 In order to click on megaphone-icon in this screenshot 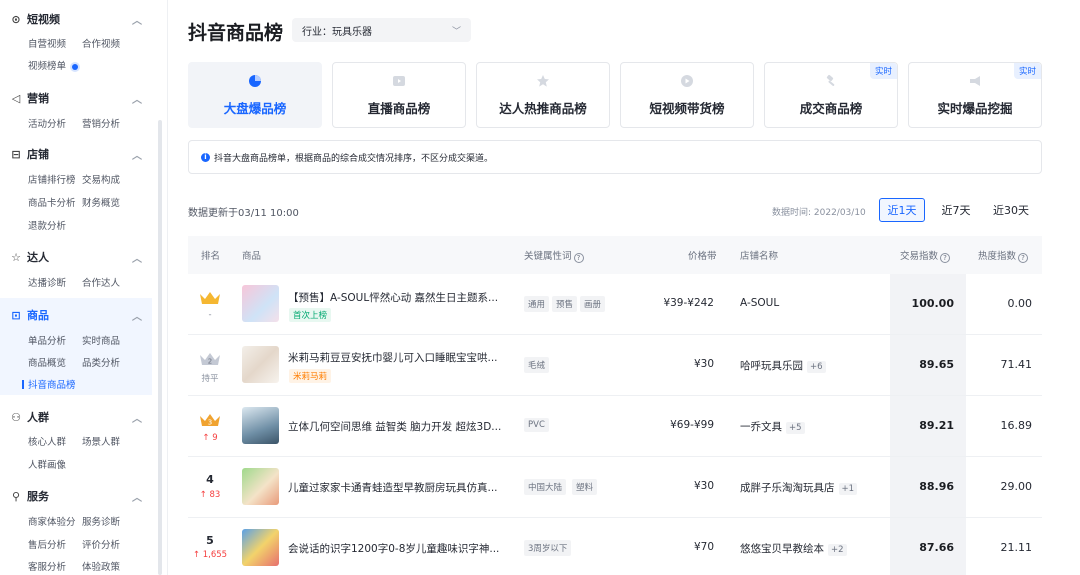, I will do `click(975, 81)`.